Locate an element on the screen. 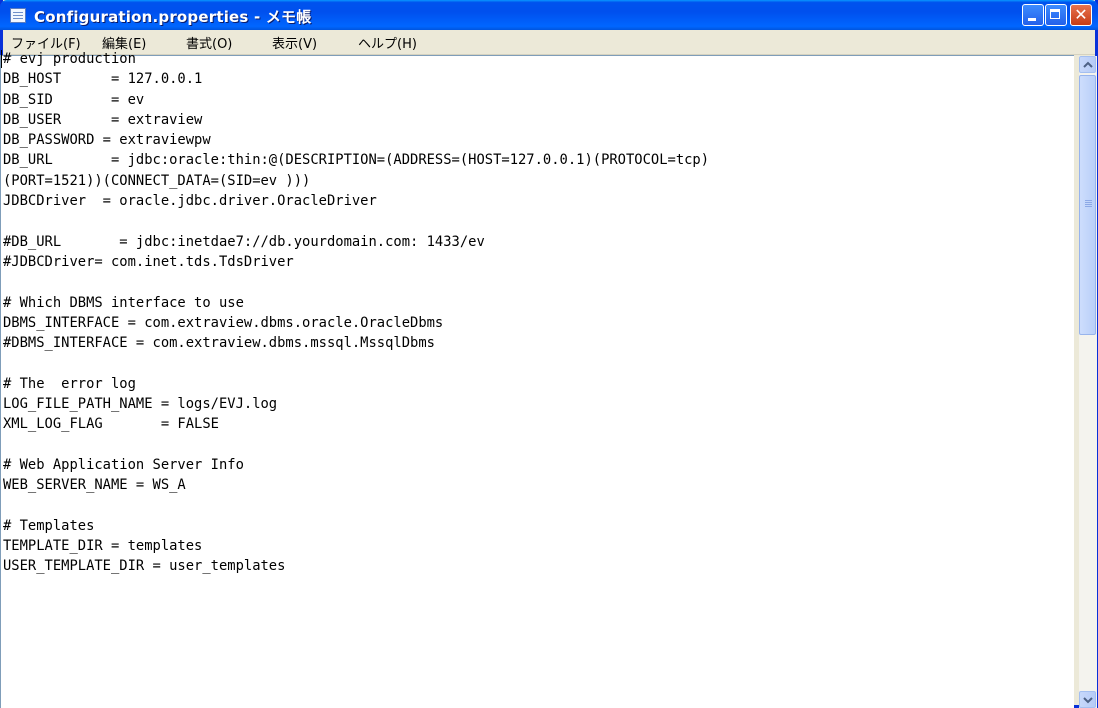 This screenshot has height=708, width=1098. editor-line: # Which DBMS interface to use is located at coordinates (123, 302).